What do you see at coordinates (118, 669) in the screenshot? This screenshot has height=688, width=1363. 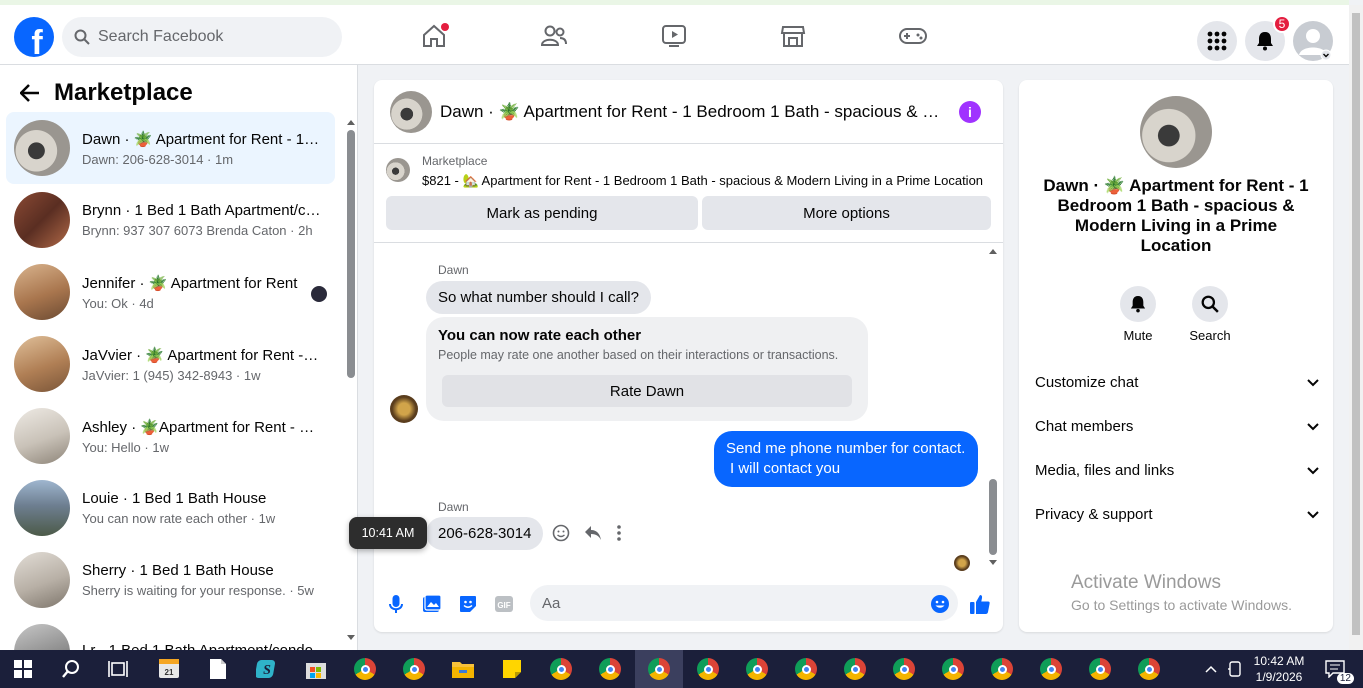 I see `task-view-button` at bounding box center [118, 669].